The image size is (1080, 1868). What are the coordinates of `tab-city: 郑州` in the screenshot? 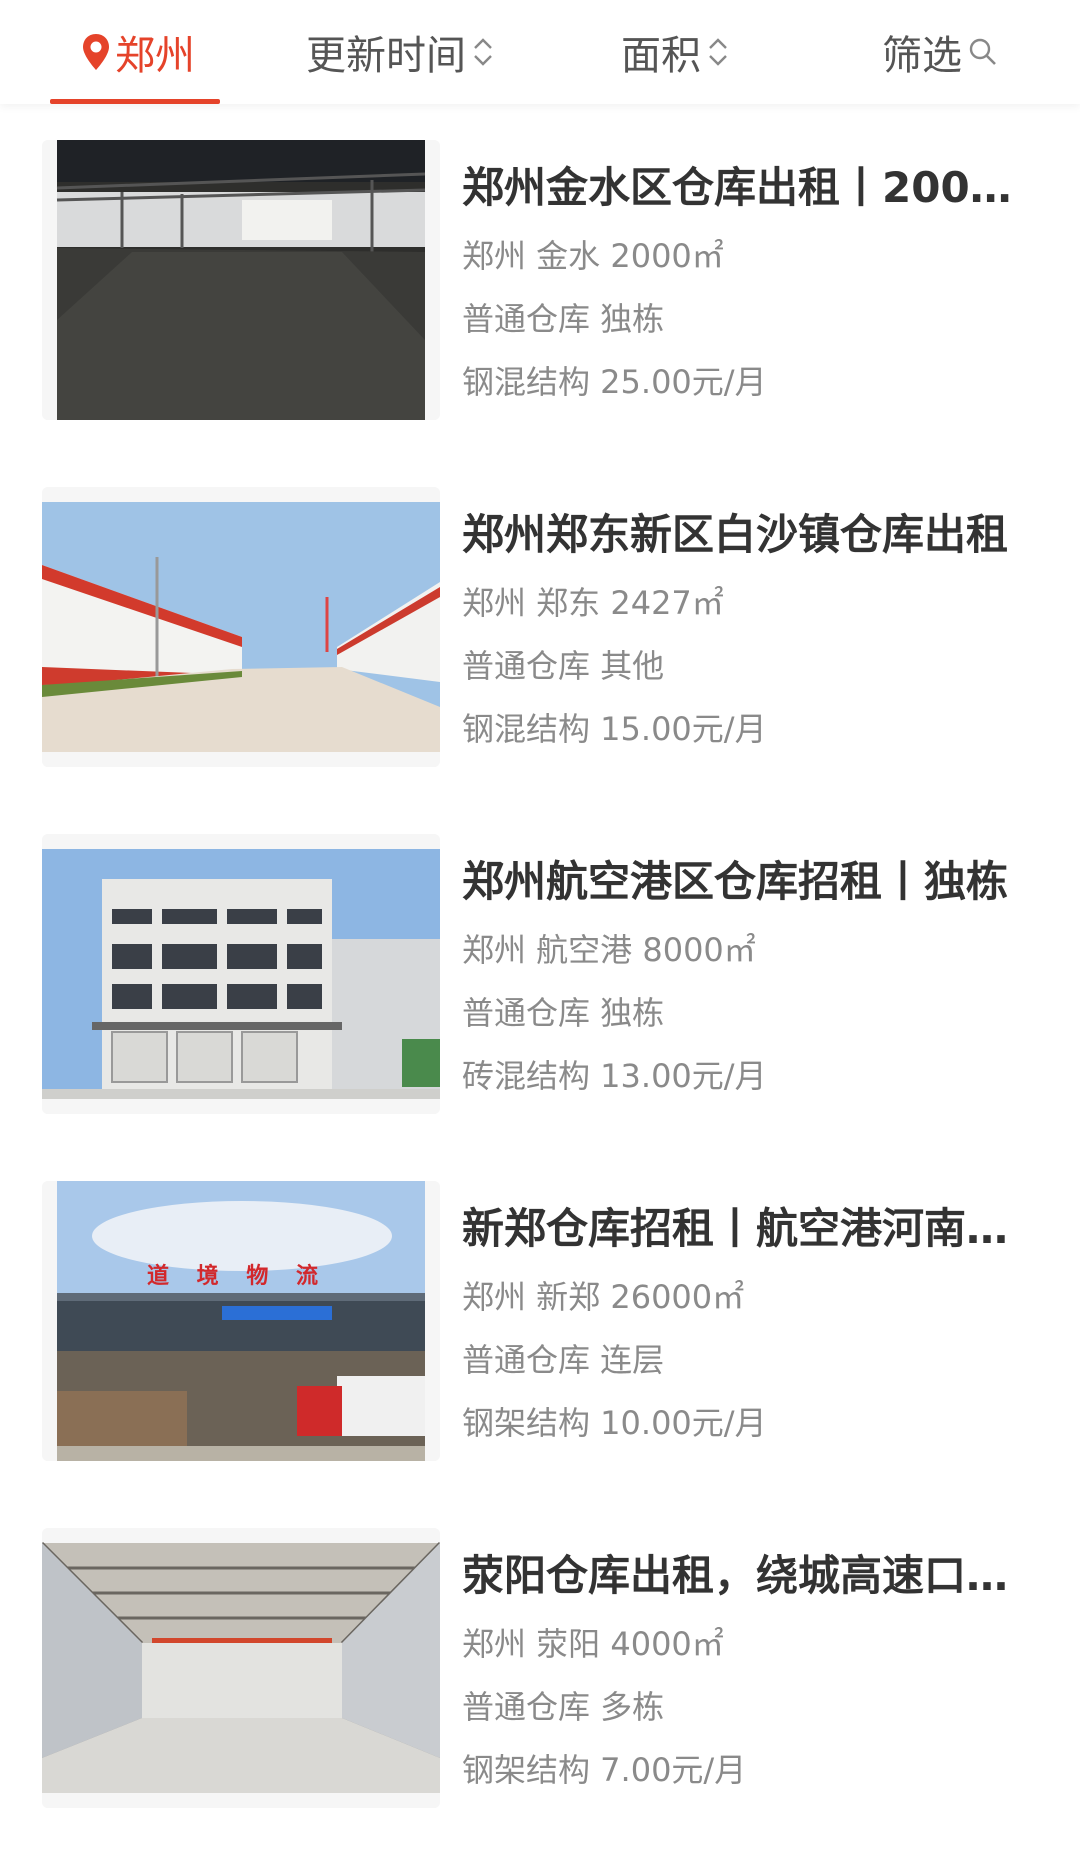 It's located at (135, 52).